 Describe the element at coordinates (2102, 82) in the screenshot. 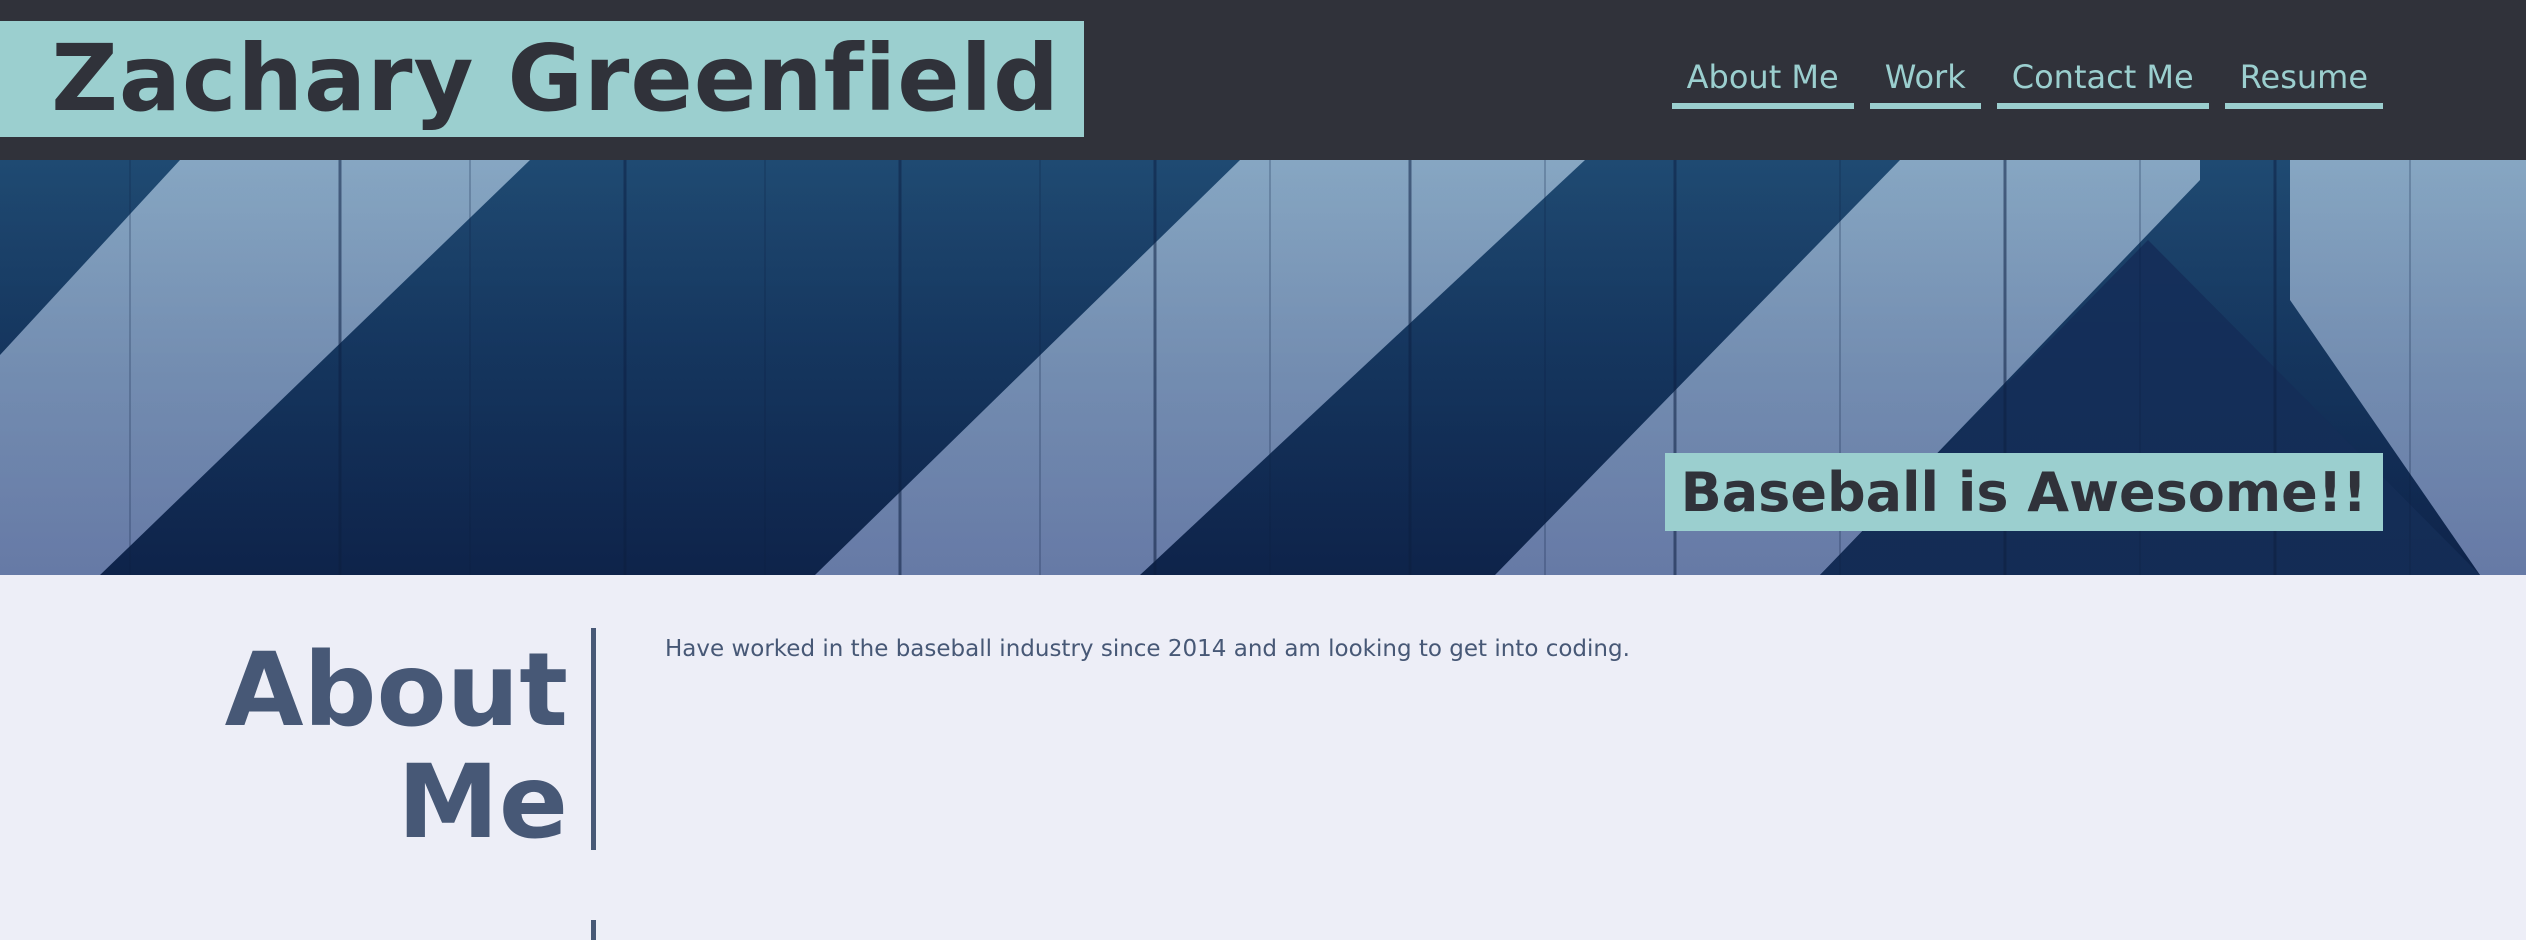

I see `nav-contact-me: Contact Me` at that location.